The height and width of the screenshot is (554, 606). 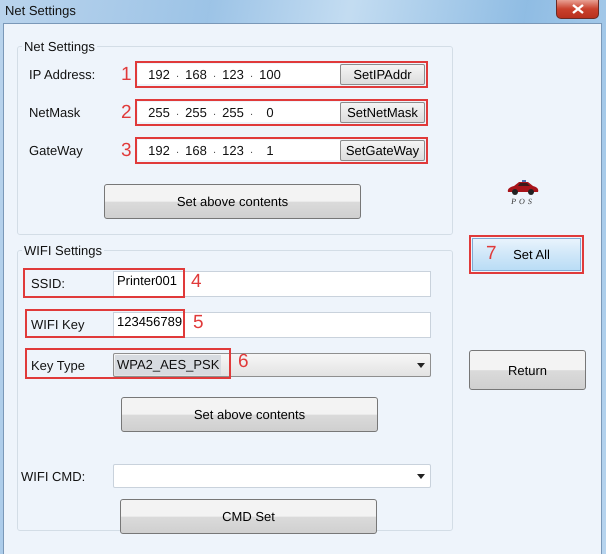 What do you see at coordinates (491, 254) in the screenshot?
I see `annotation-number: 7` at bounding box center [491, 254].